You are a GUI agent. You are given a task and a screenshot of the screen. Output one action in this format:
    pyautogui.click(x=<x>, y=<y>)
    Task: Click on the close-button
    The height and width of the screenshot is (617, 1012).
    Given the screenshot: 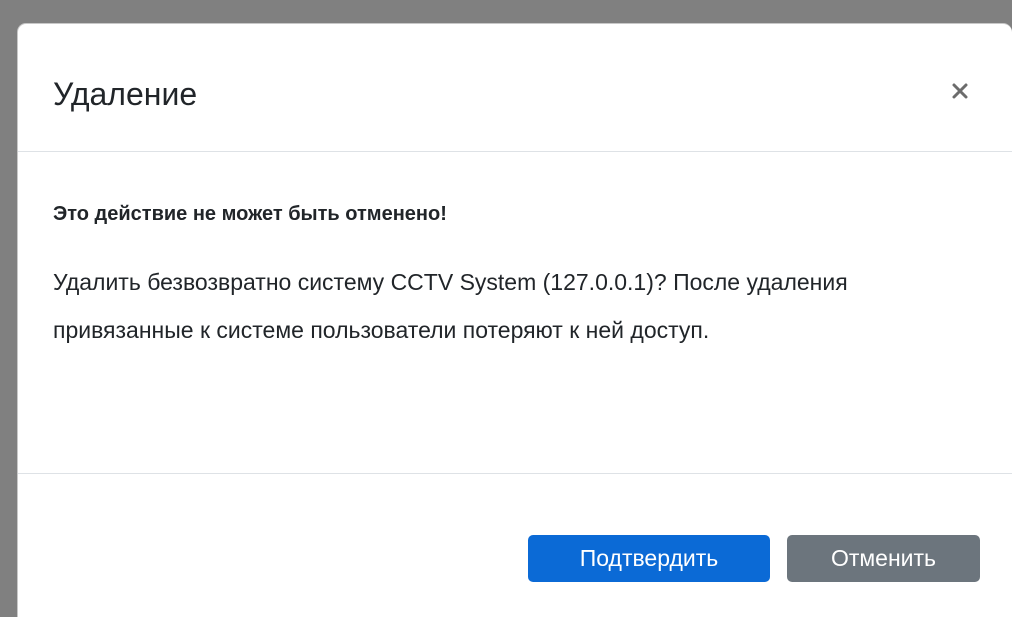 What is the action you would take?
    pyautogui.click(x=960, y=91)
    